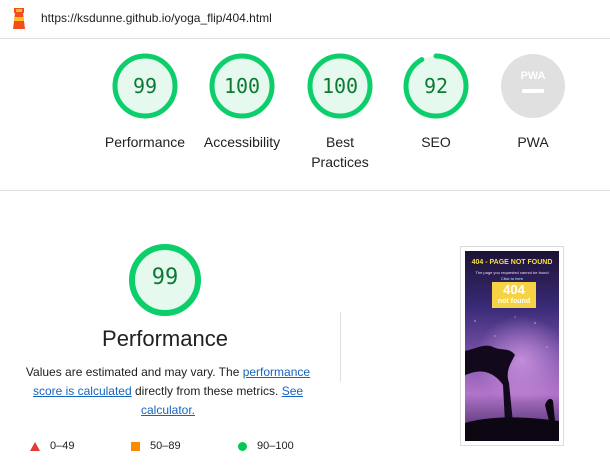 The height and width of the screenshot is (476, 610). I want to click on legend-fail: 0–49, so click(52, 446).